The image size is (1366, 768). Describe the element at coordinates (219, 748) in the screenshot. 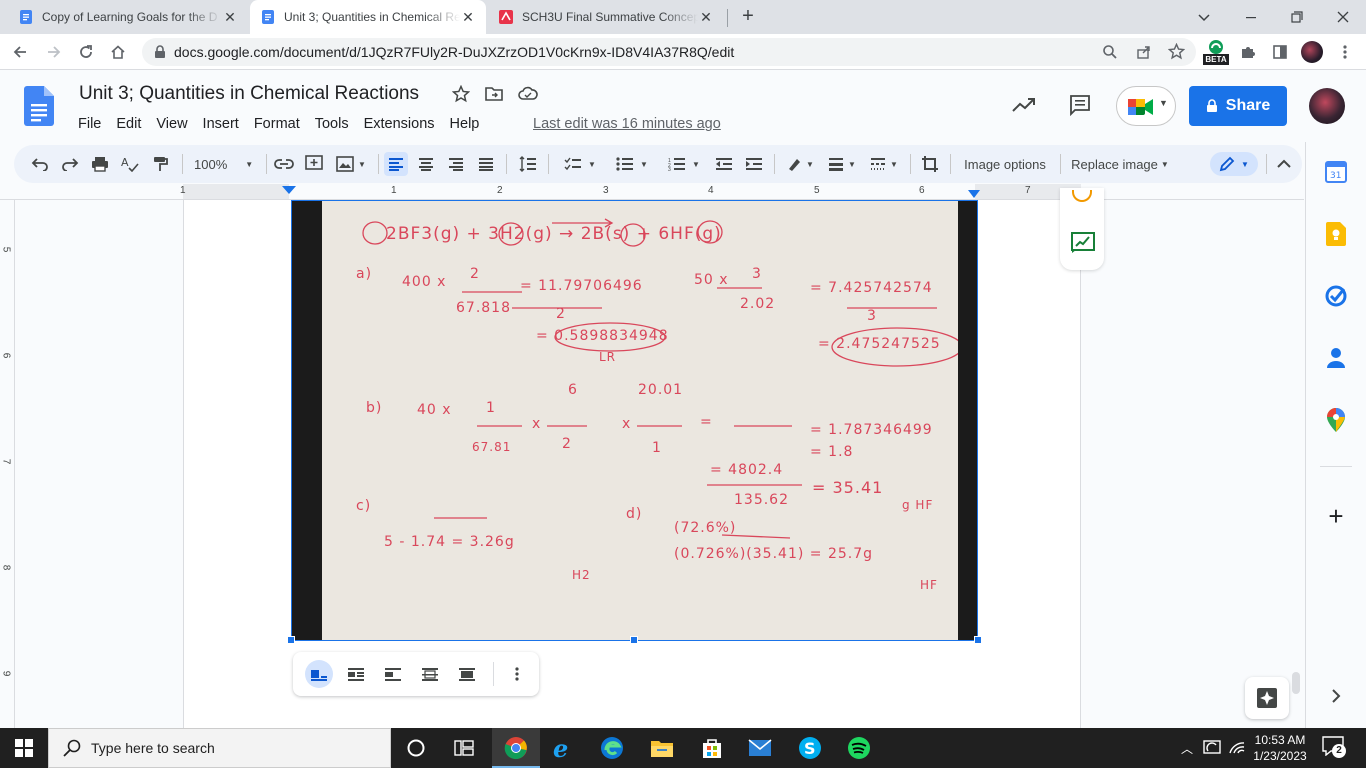

I see `taskbar-search-box: Type here to search` at that location.